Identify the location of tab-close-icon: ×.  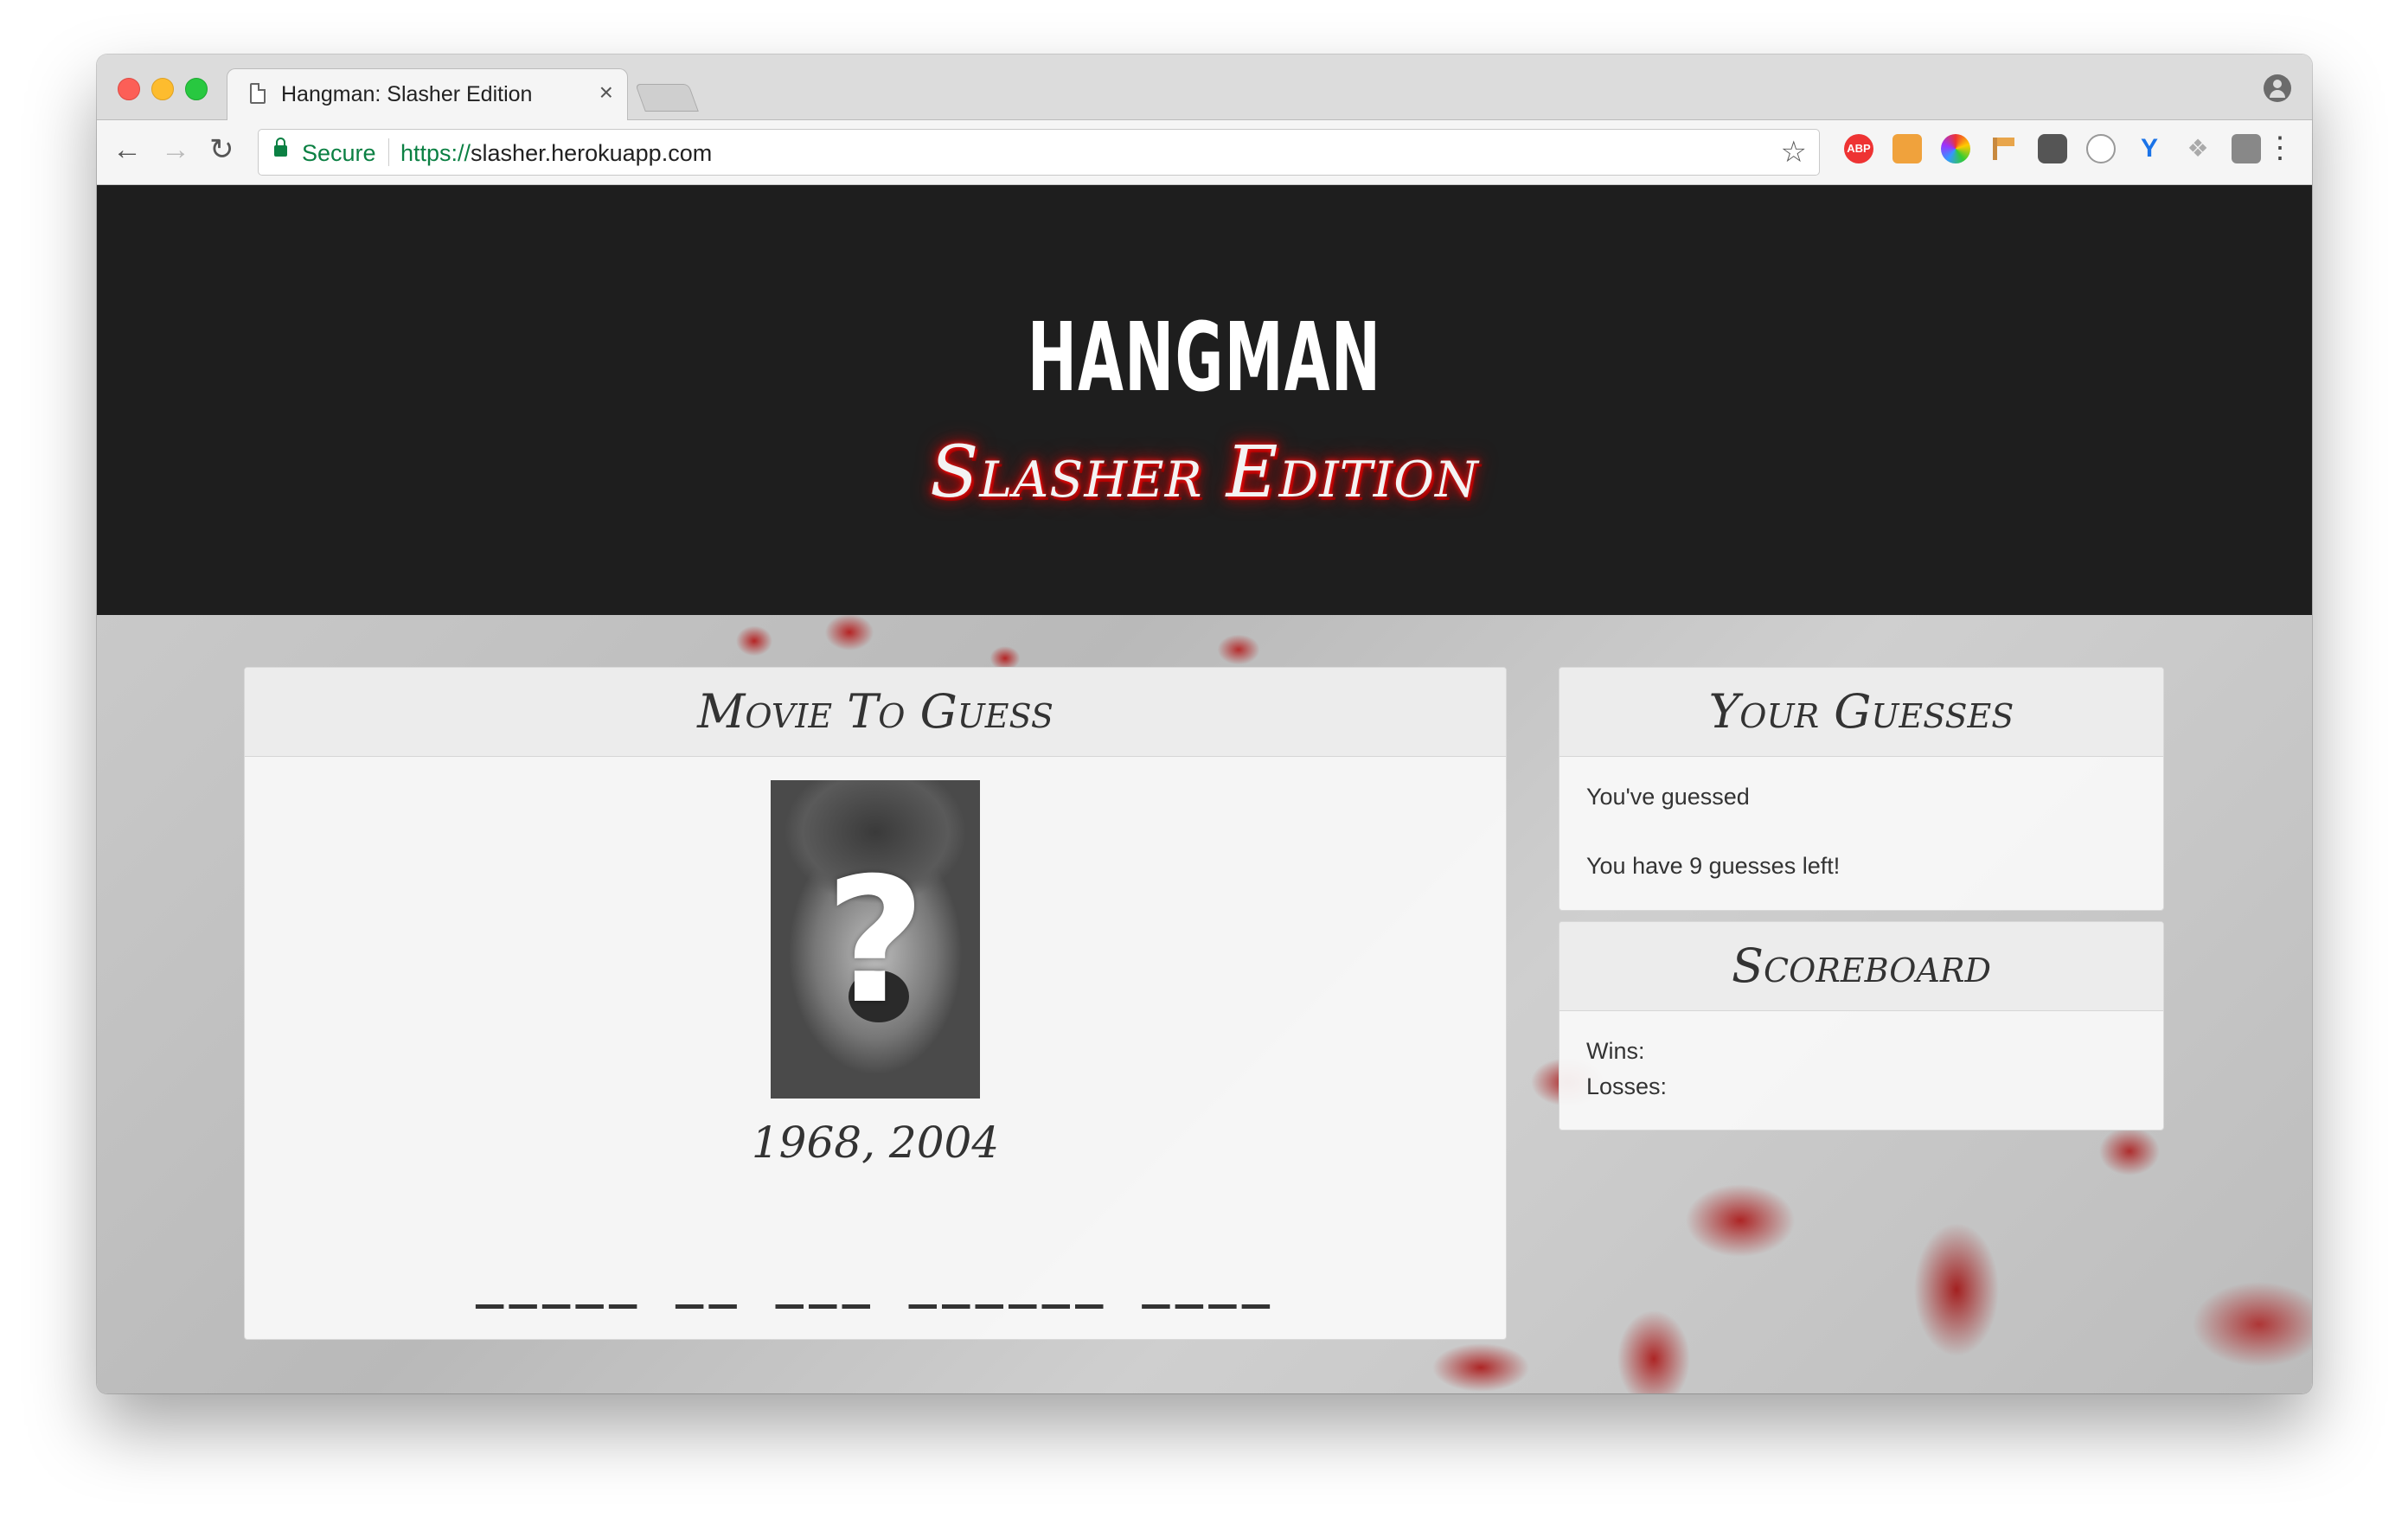
(606, 93).